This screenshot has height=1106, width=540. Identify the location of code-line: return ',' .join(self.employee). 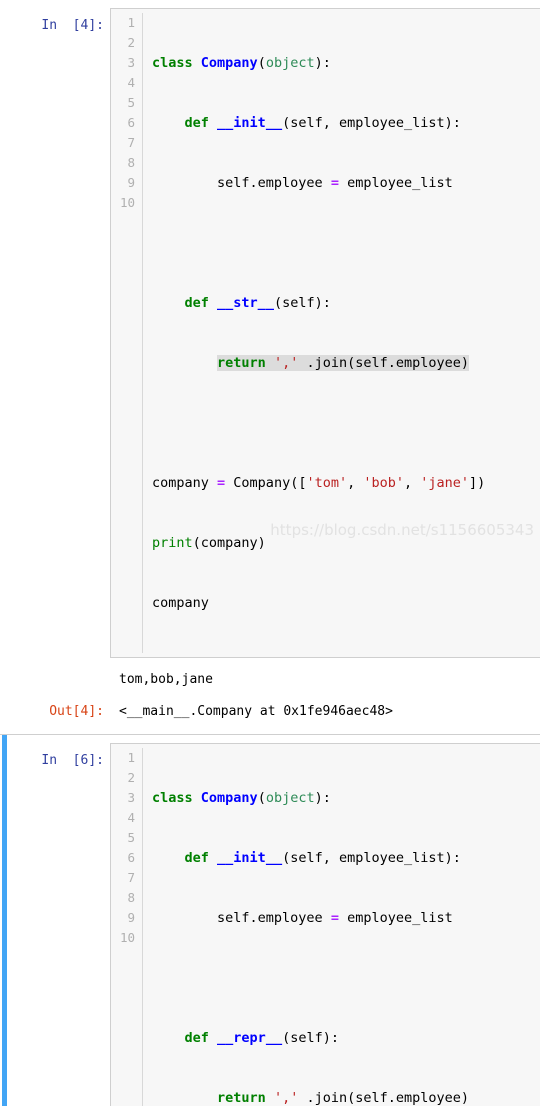
(343, 1098).